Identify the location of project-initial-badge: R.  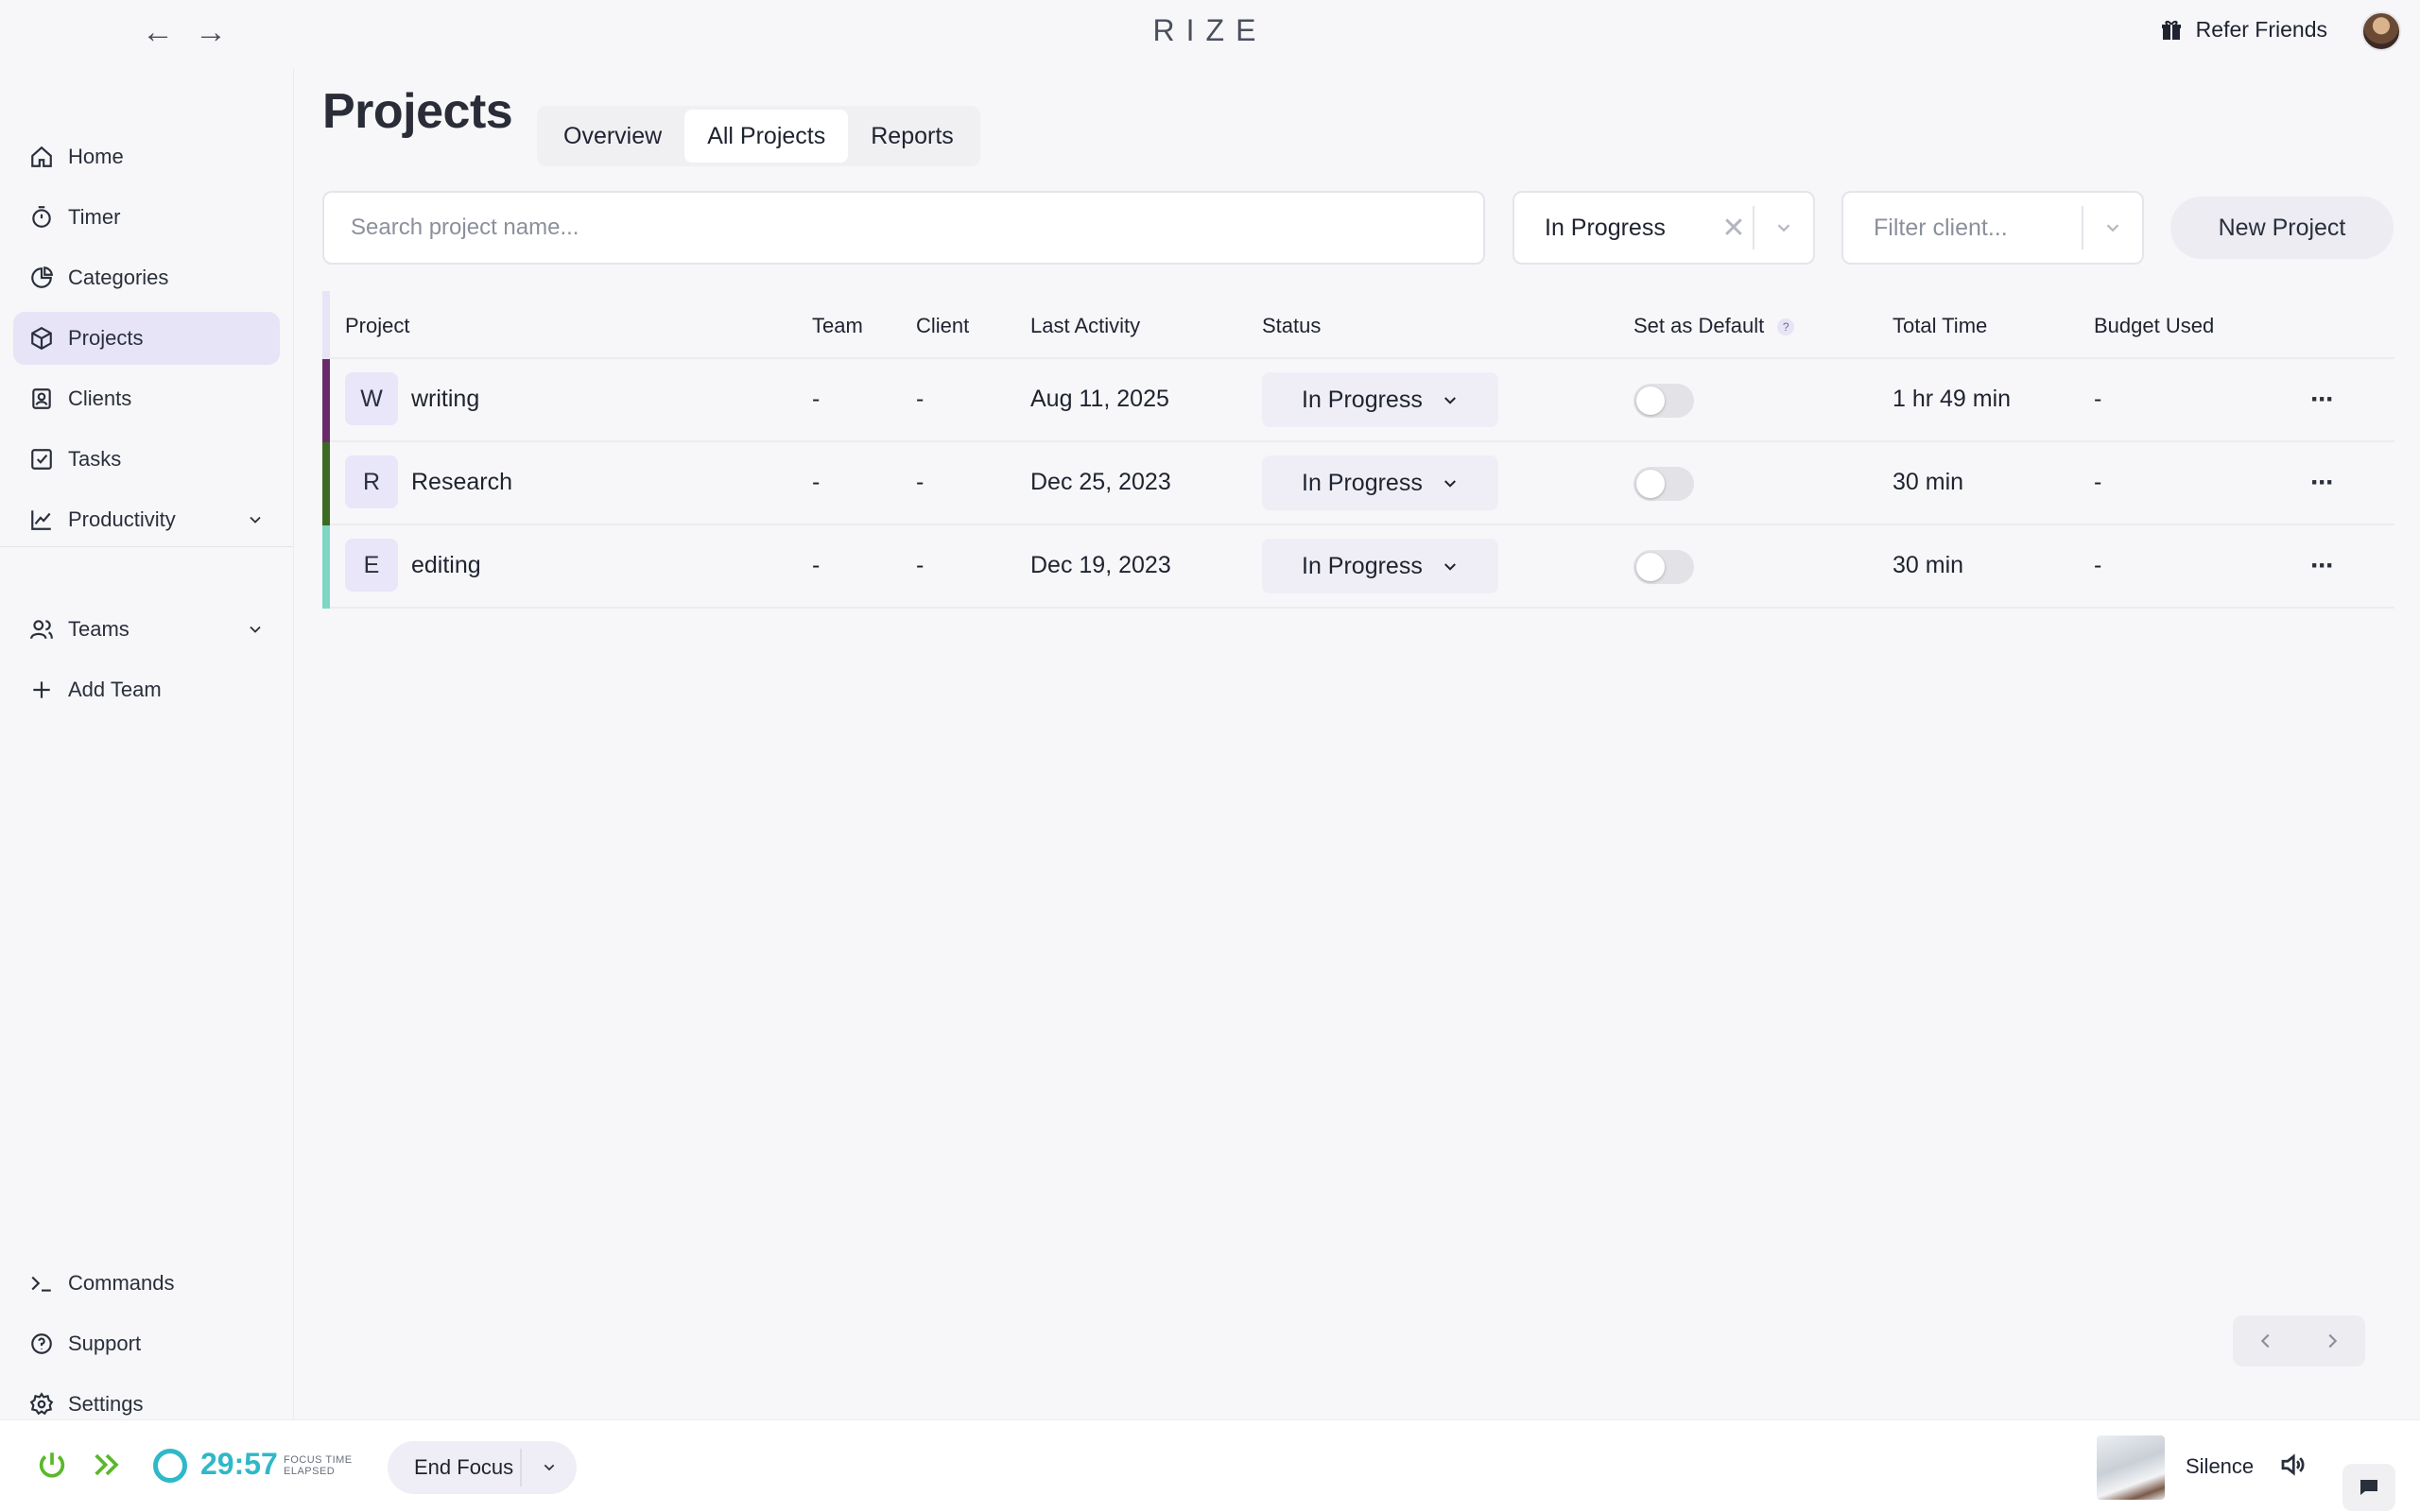
(371, 481).